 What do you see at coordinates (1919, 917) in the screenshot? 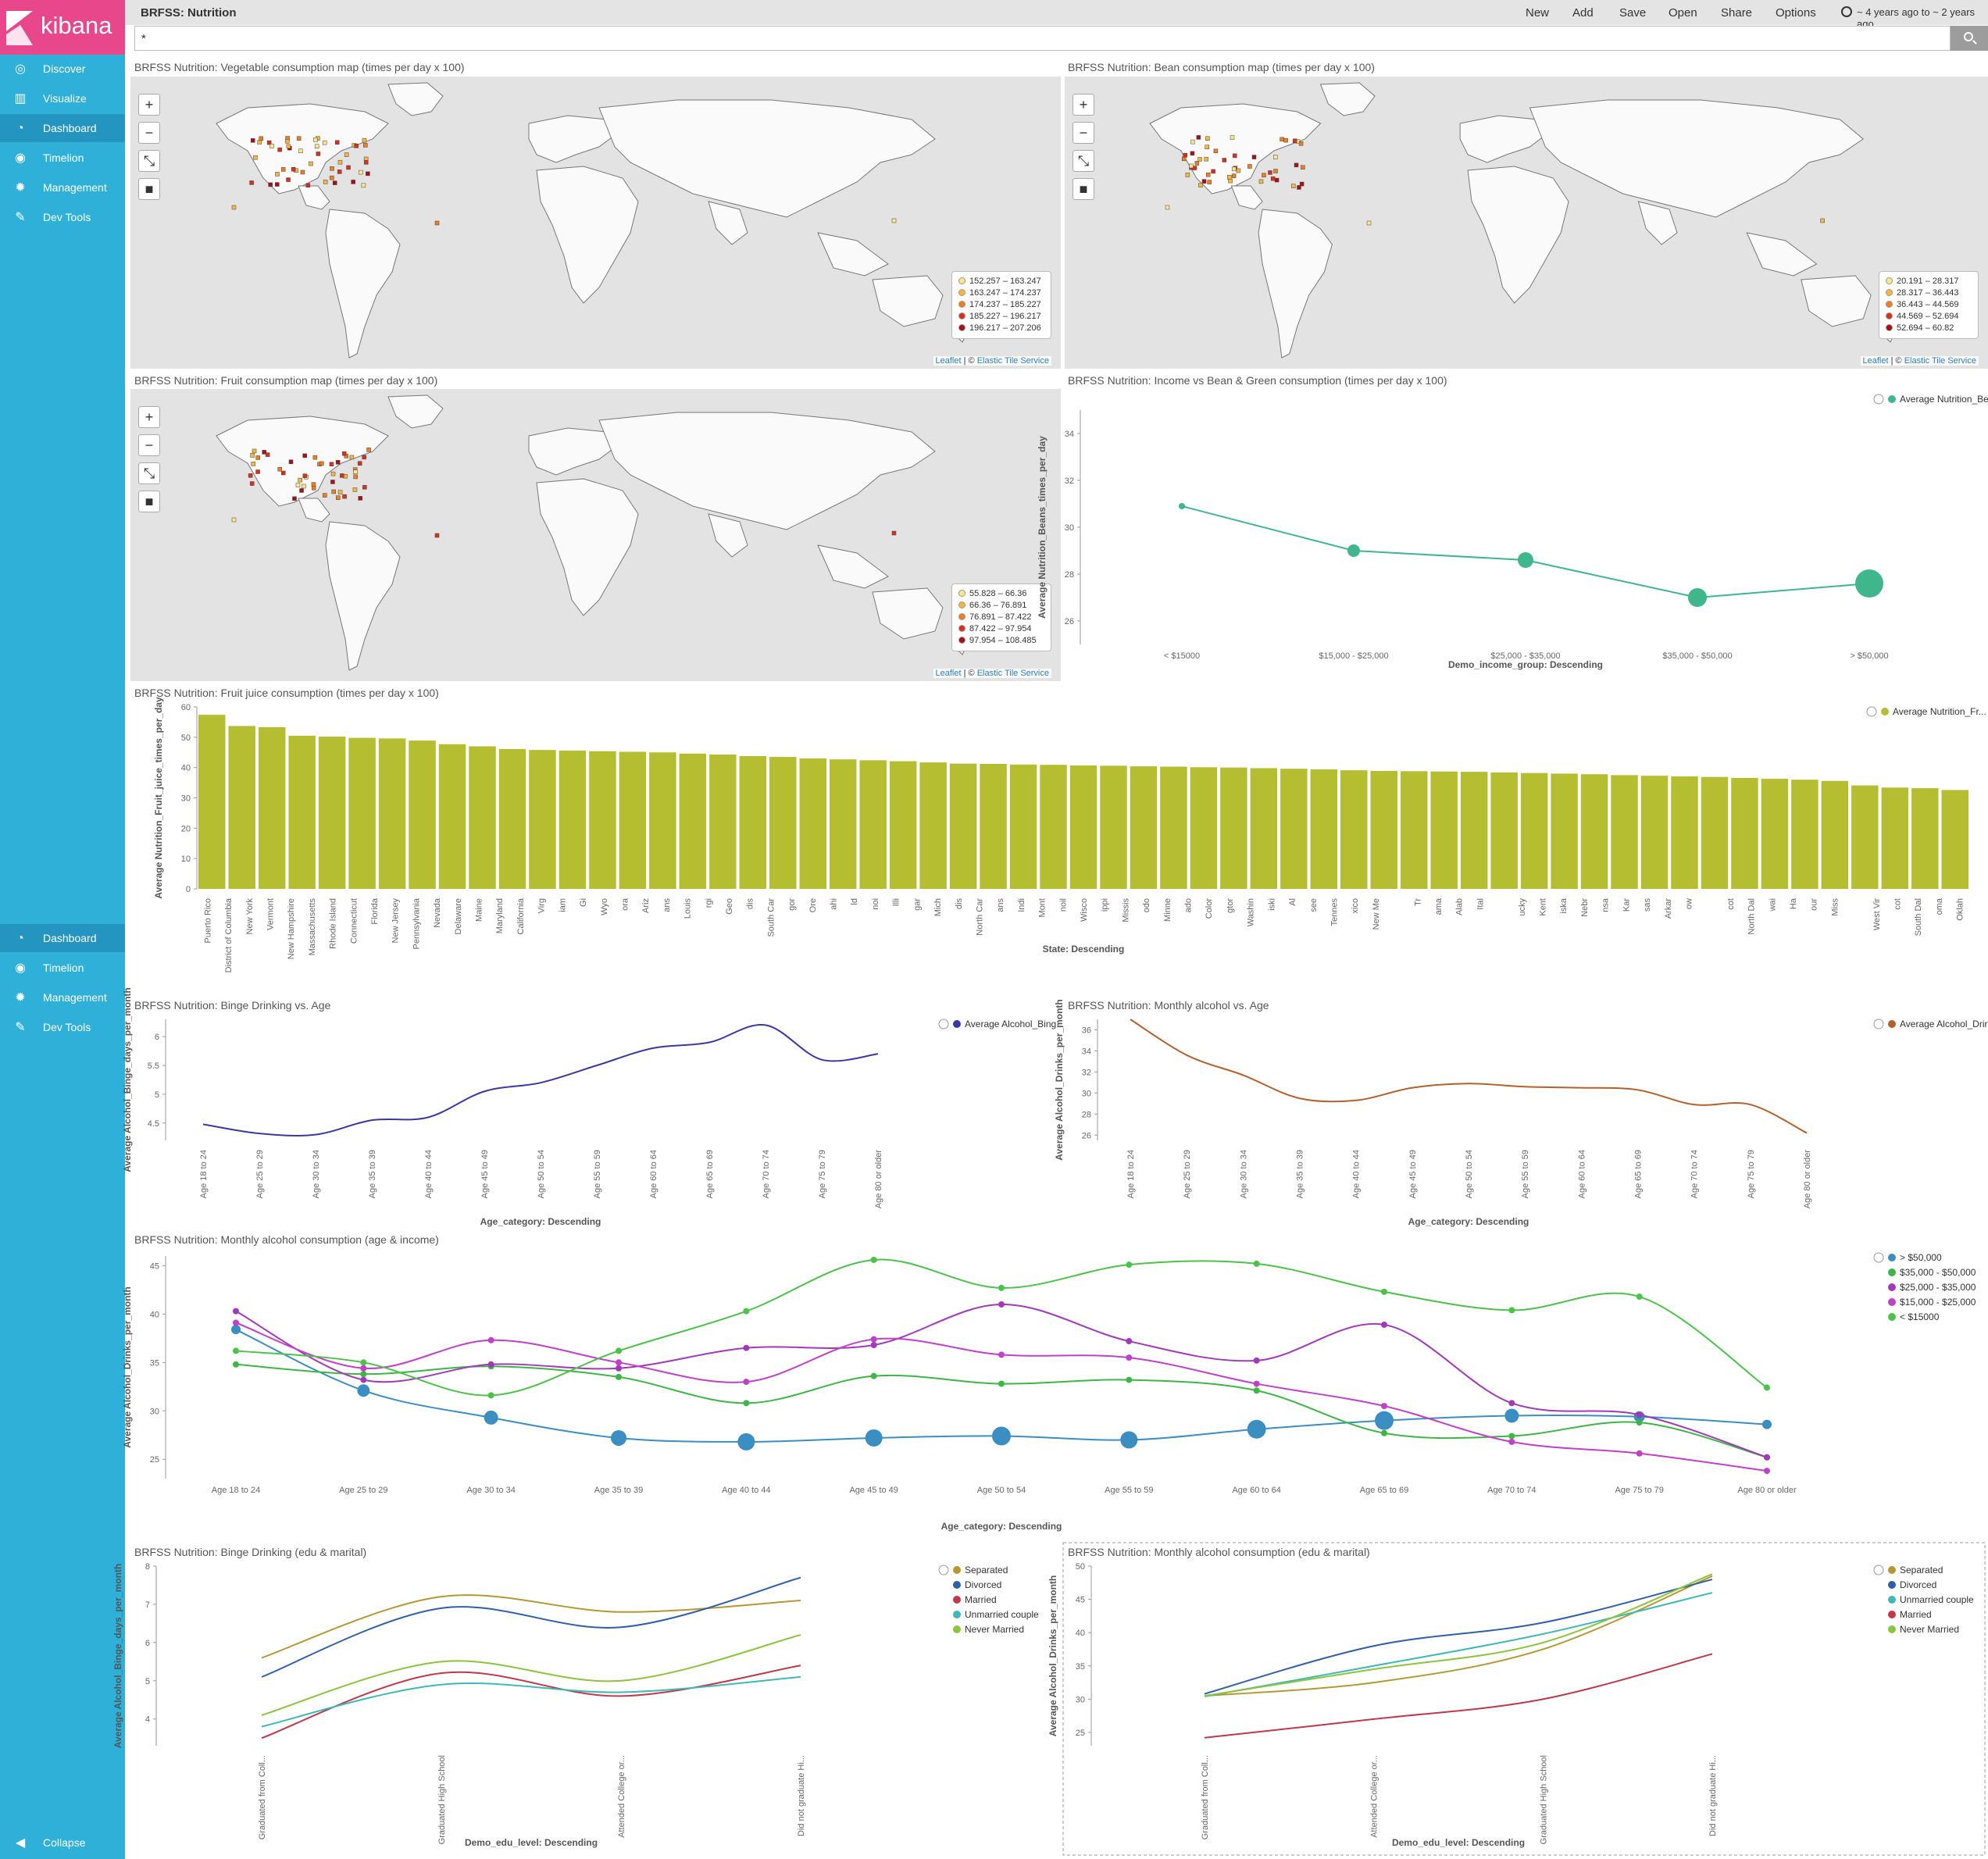
I see `x-tick-label: South Dal` at bounding box center [1919, 917].